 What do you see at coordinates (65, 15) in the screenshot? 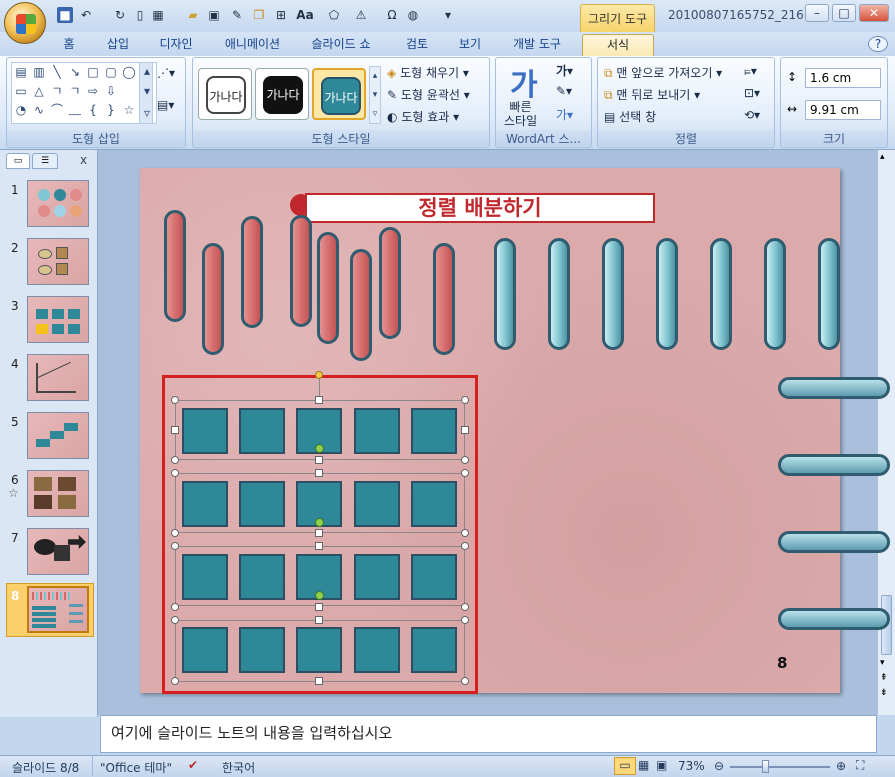
I see `save-icon: ■` at bounding box center [65, 15].